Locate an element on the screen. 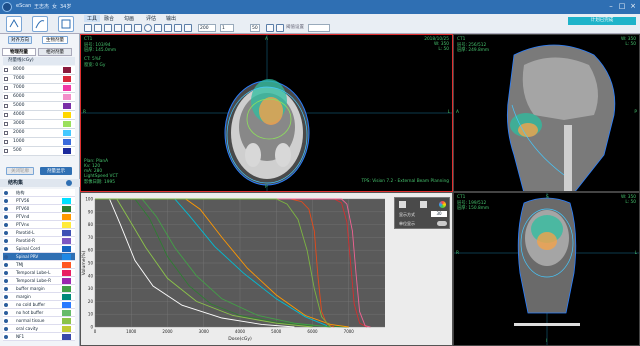 This screenshot has width=640, height=346. structure-row: PTV60 is located at coordinates (39, 209).